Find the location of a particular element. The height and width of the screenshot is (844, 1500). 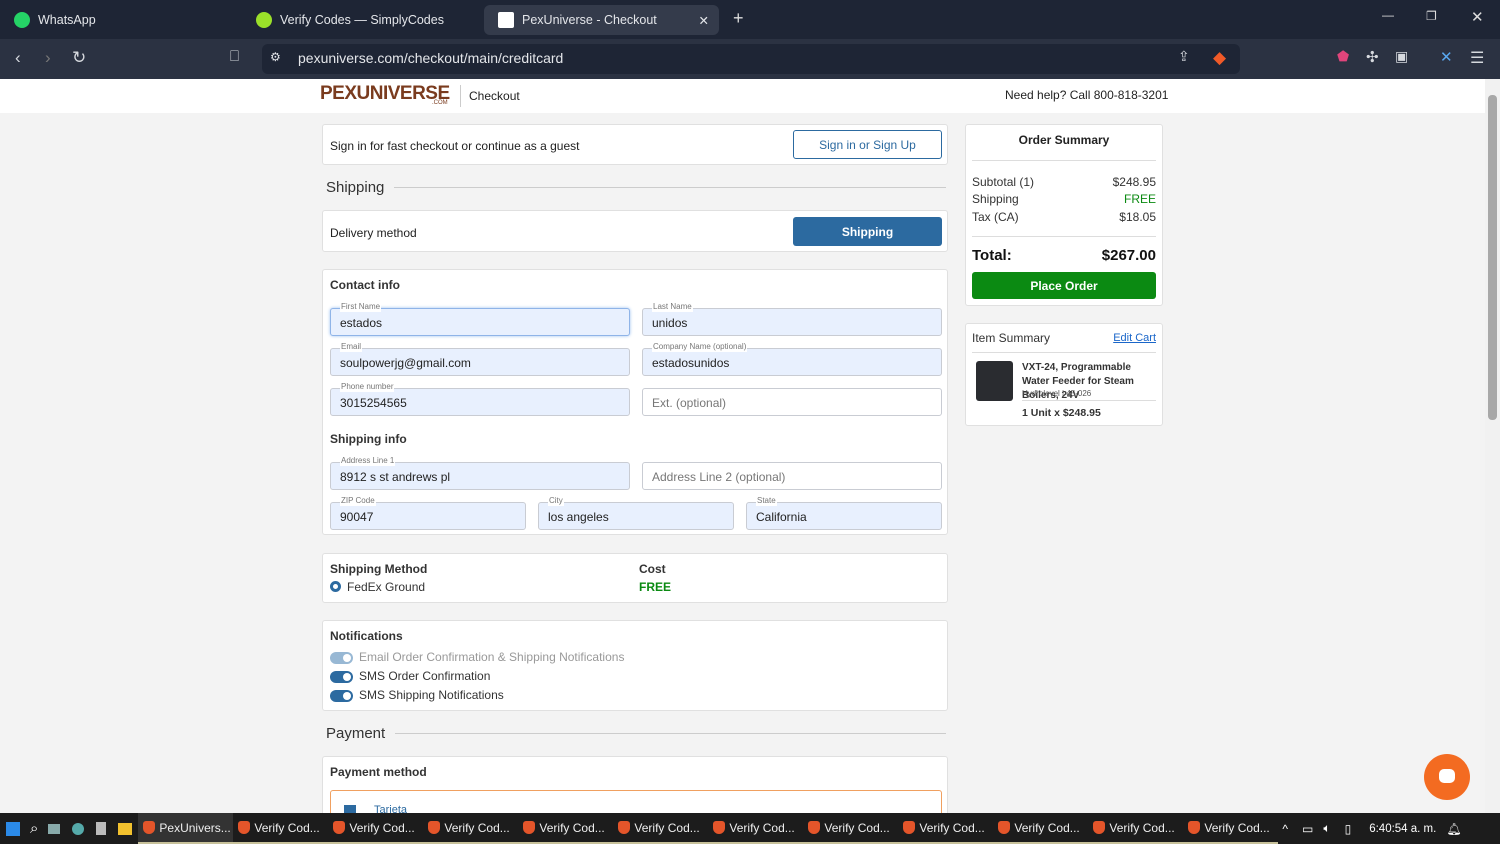

forward-icon: › is located at coordinates (48, 58).